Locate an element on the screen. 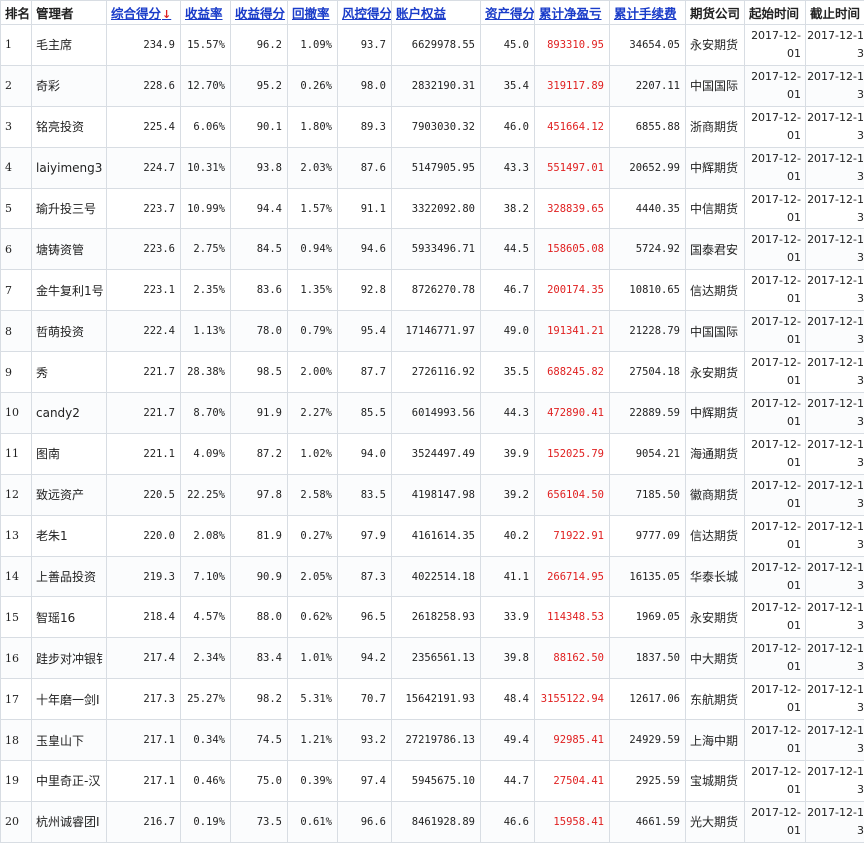  composite-score-cell: 221.7 is located at coordinates (144, 413).